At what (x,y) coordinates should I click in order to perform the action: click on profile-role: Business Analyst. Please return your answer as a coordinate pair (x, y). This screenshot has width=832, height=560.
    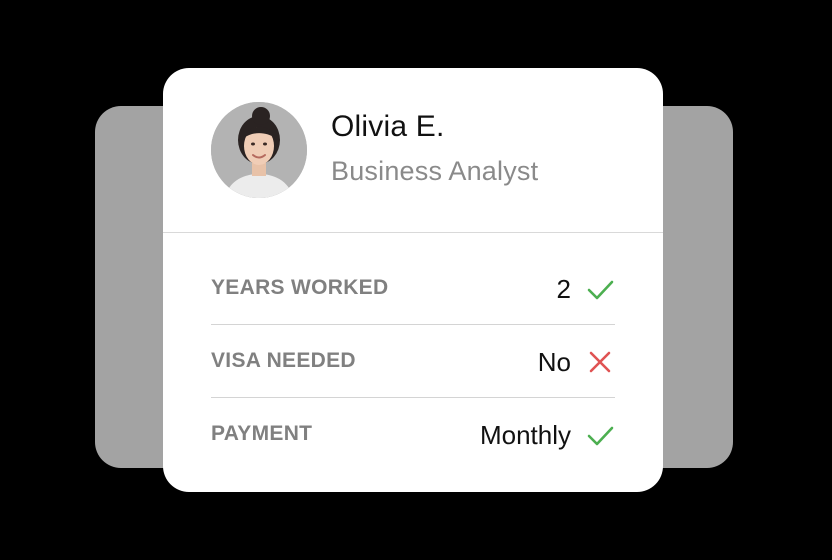
    Looking at the image, I should click on (435, 171).